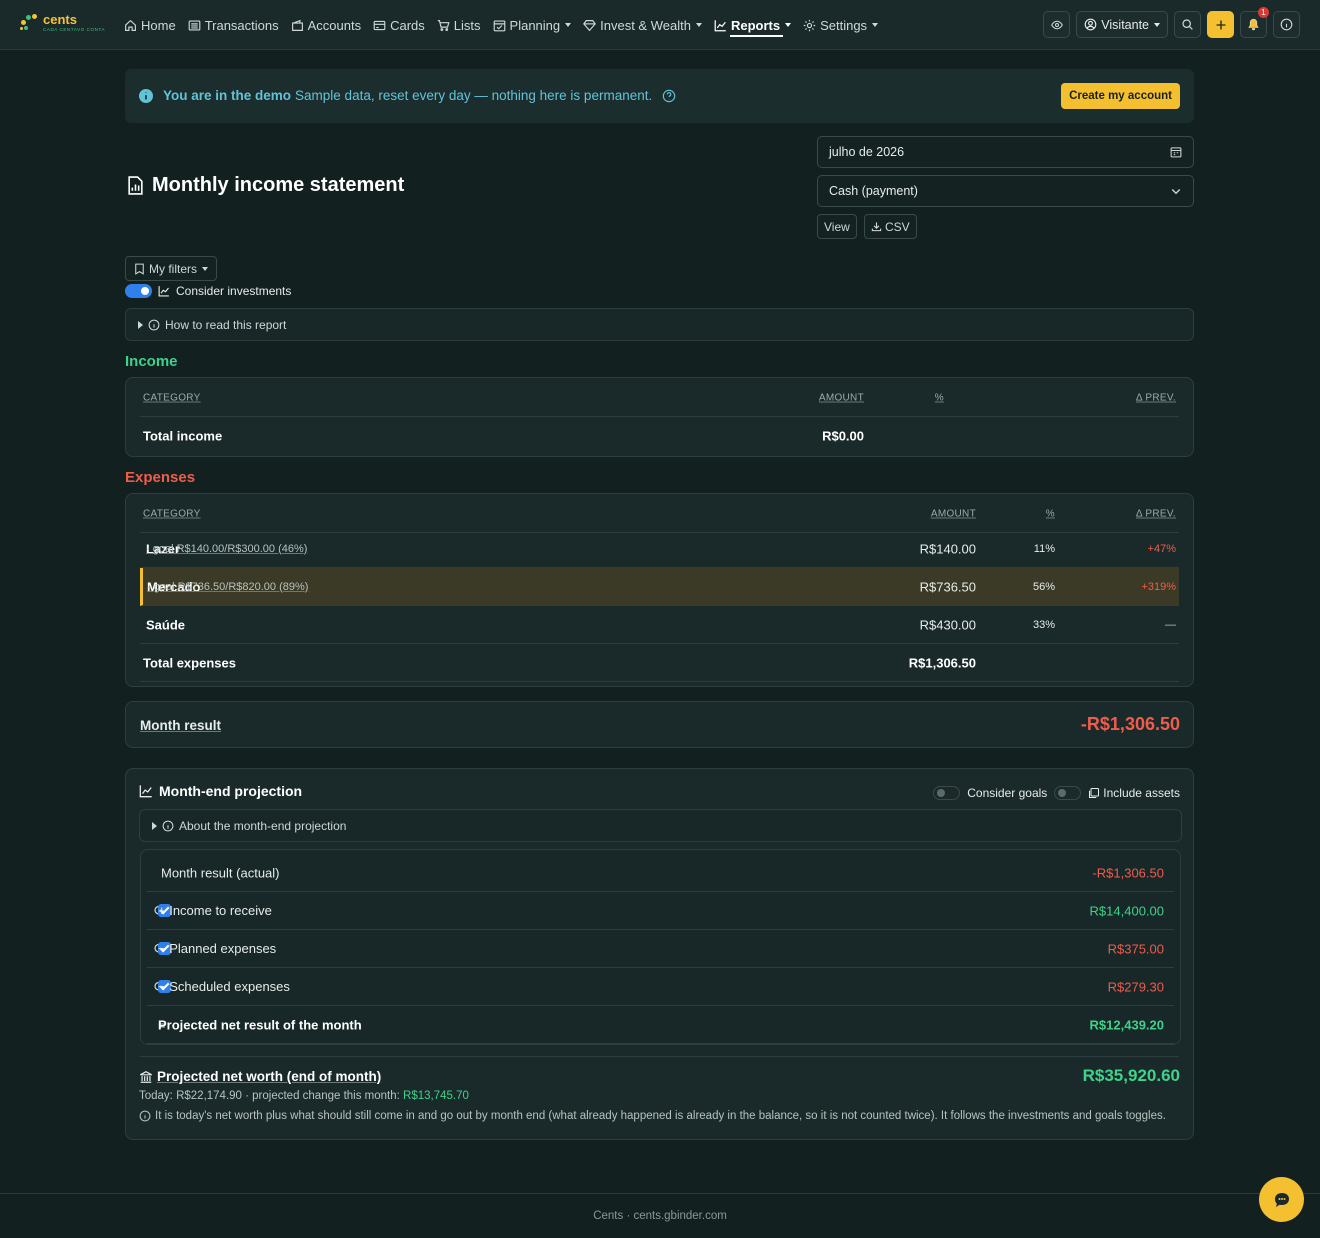  What do you see at coordinates (947, 624) in the screenshot?
I see `expense-amount: R$430.00` at bounding box center [947, 624].